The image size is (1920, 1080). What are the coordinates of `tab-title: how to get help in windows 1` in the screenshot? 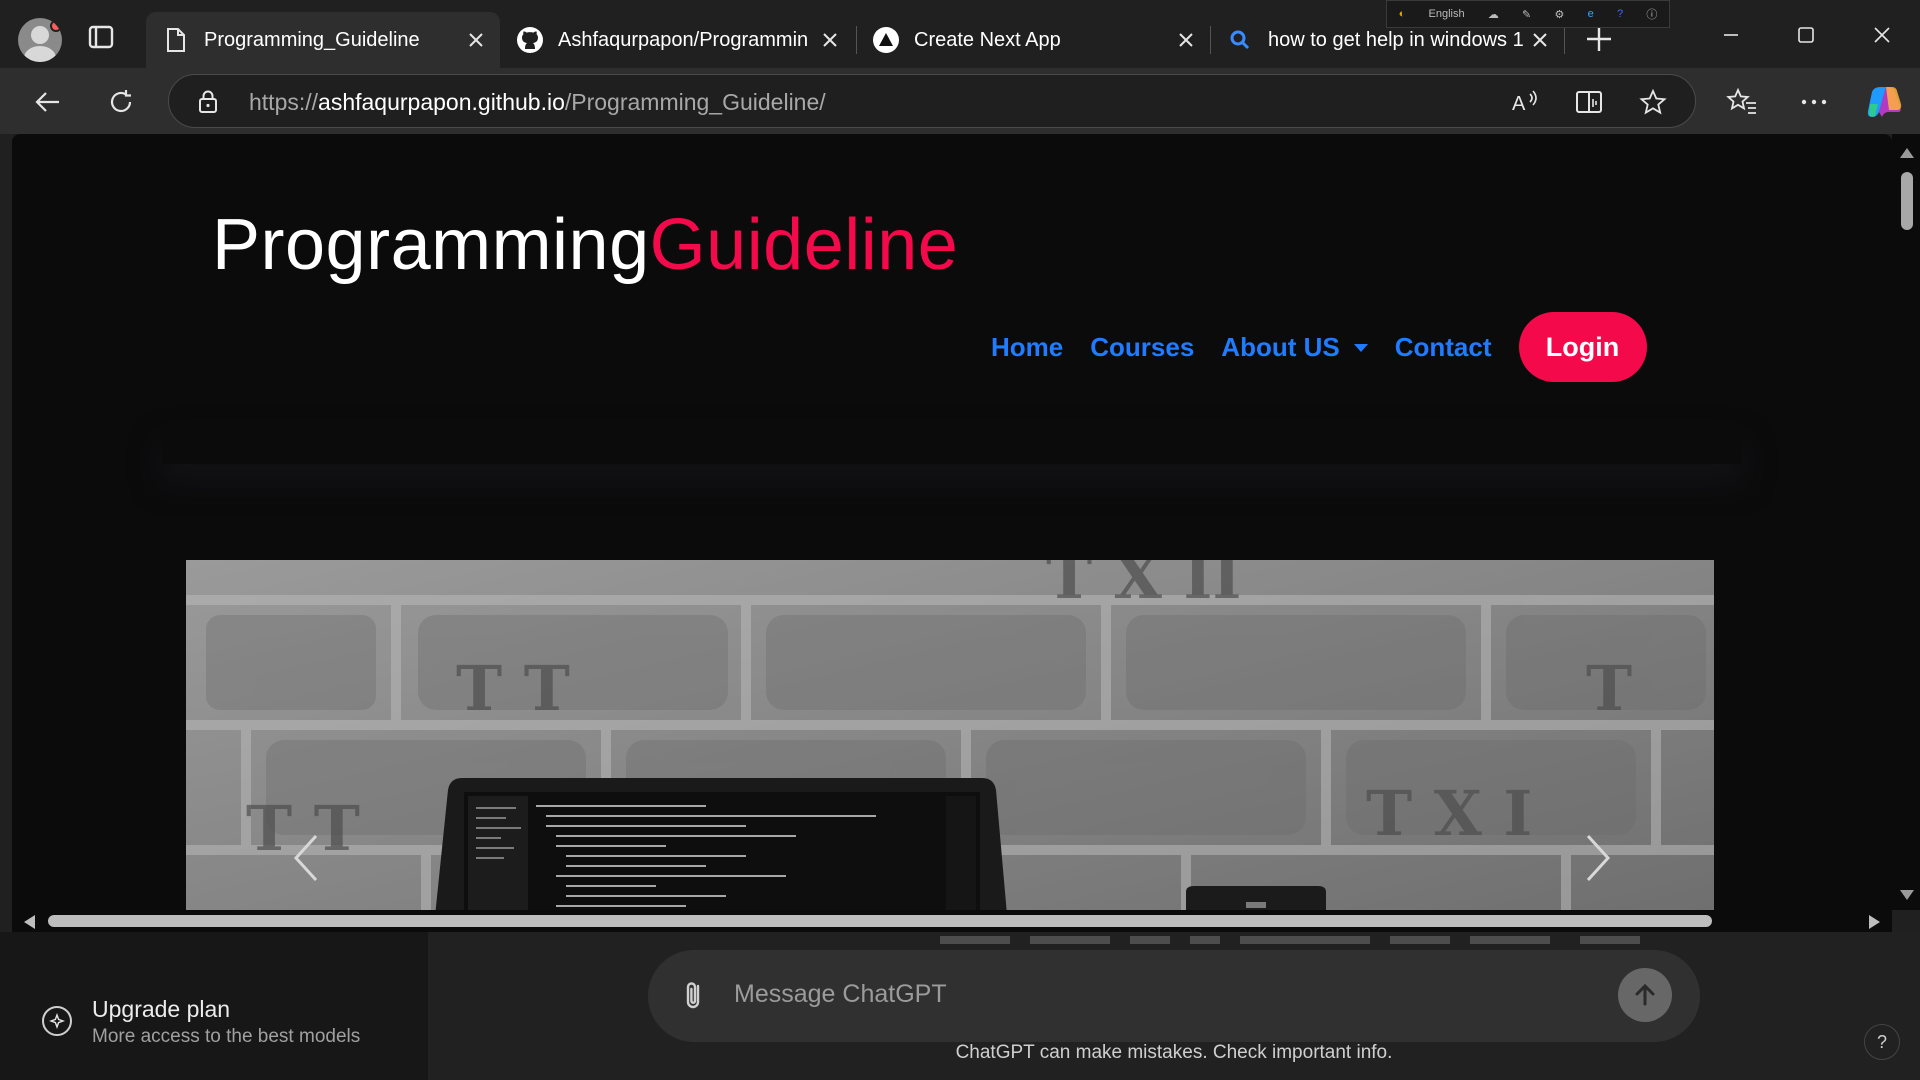 It's located at (1396, 39).